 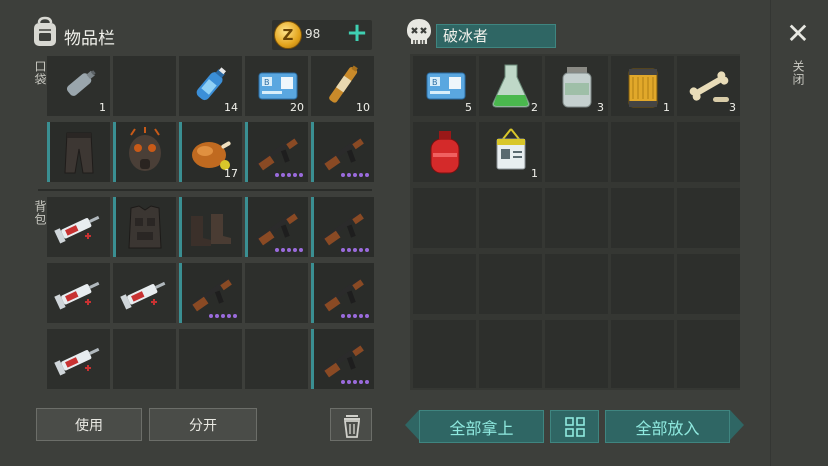 I want to click on coin-icon: Z, so click(x=288, y=35).